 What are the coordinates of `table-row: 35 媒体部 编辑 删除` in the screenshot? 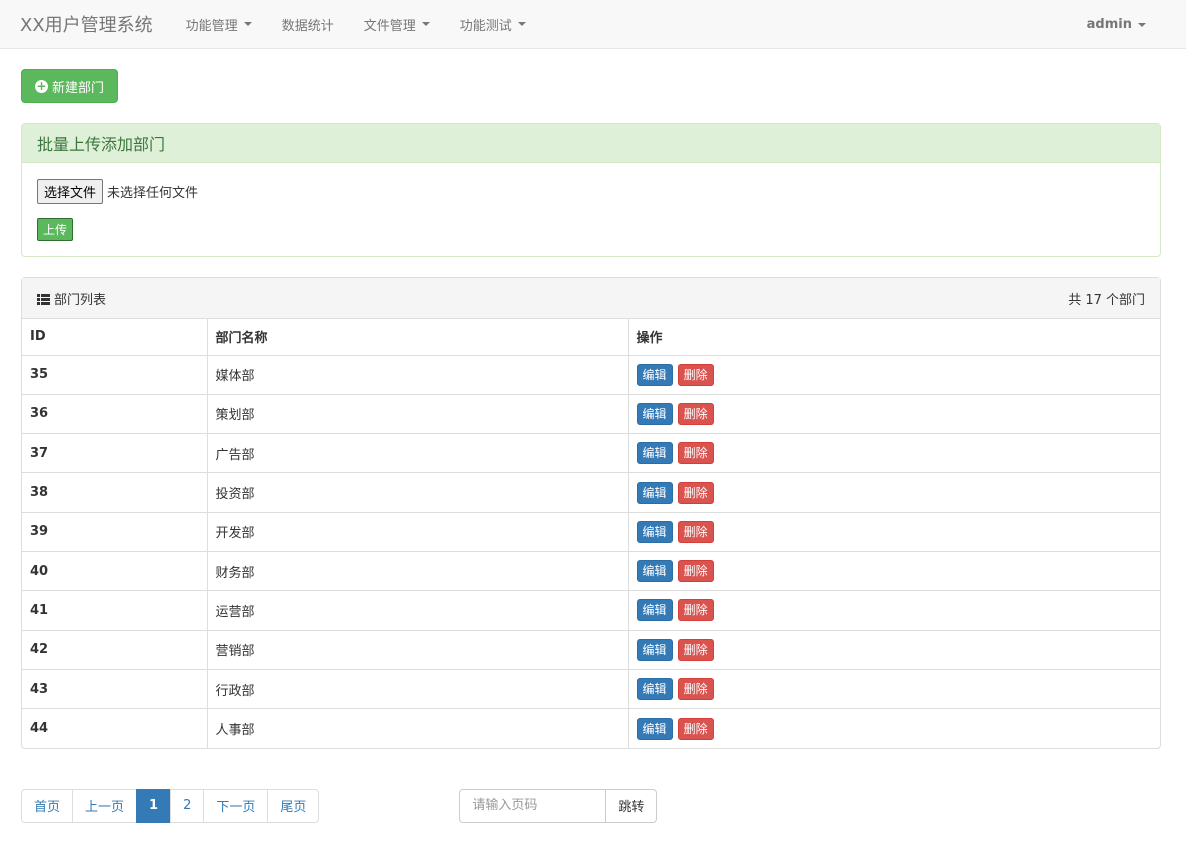 It's located at (591, 374).